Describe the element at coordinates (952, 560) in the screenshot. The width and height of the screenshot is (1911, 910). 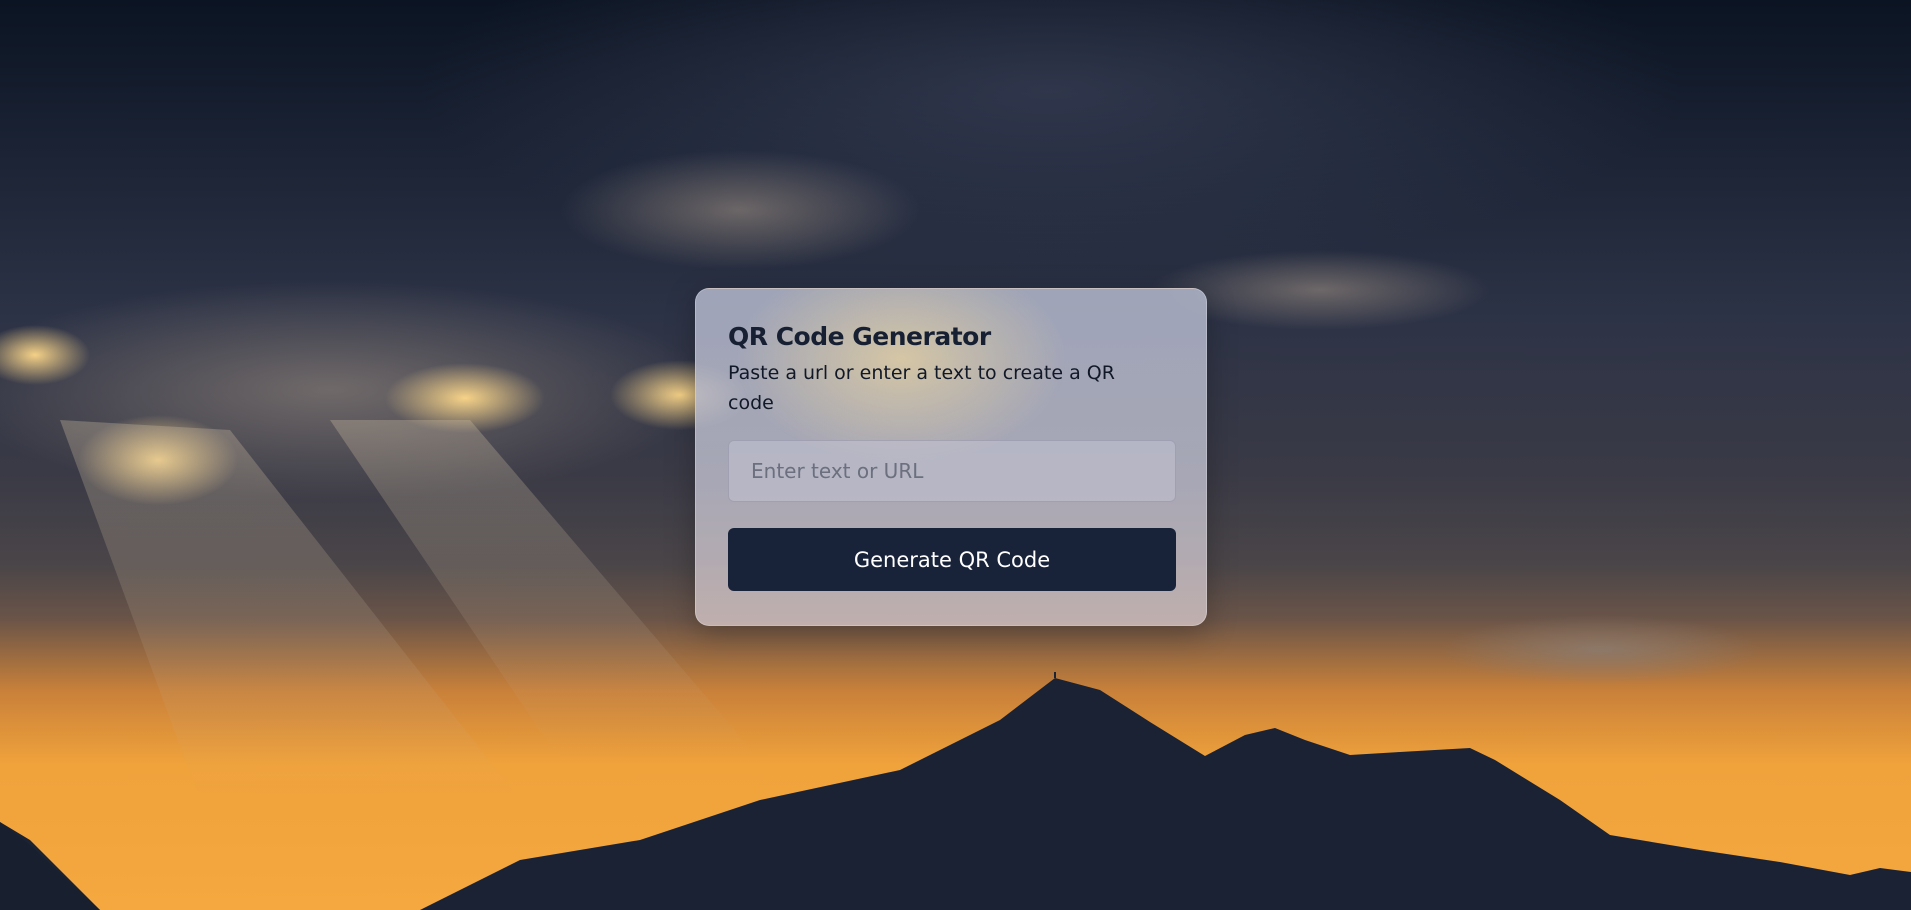
I see `generate-qr-code-button: Generate QR Code` at that location.